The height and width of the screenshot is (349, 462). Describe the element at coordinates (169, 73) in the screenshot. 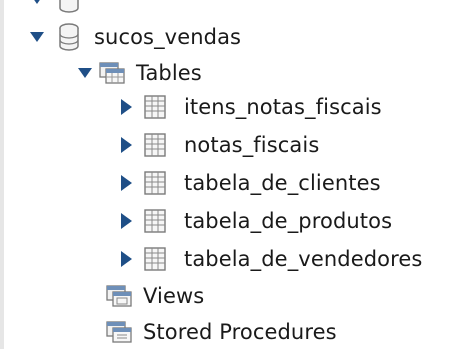

I see `tables-label: Tables` at that location.